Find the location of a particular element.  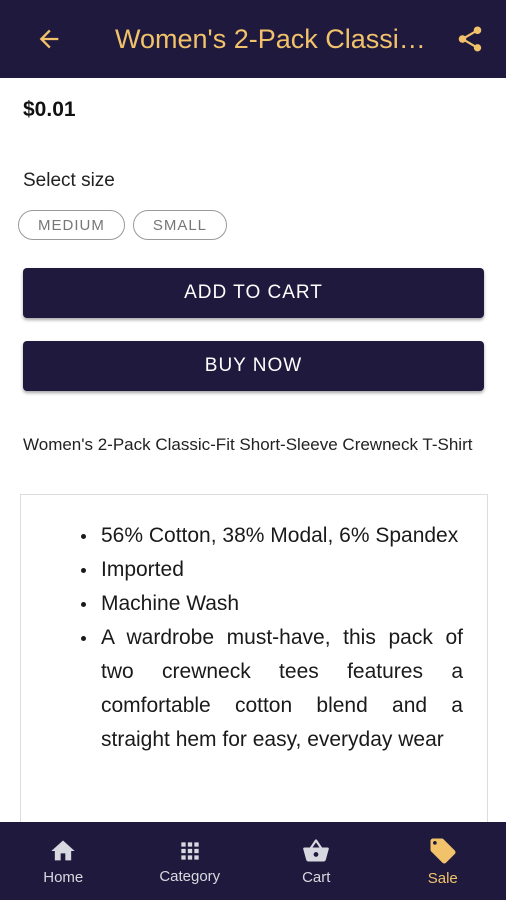

nav-item-category: Category is located at coordinates (190, 861).